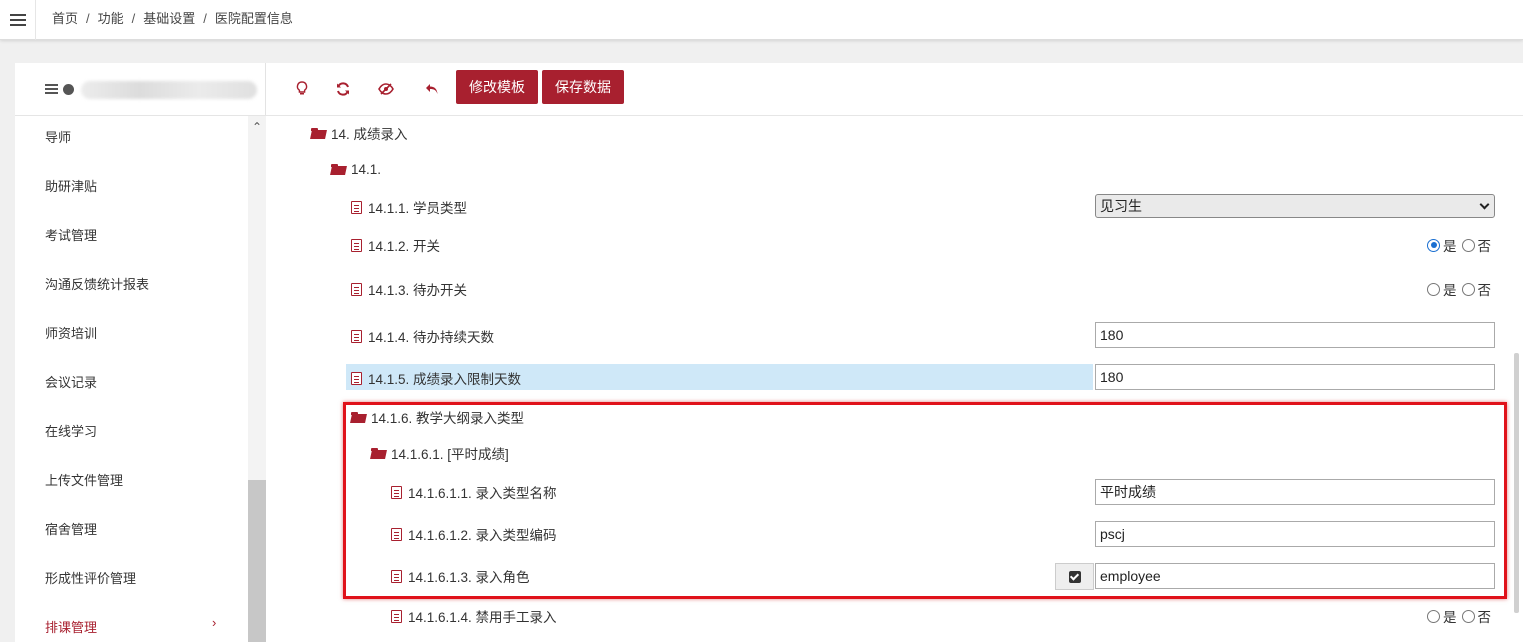  I want to click on sidebar-item-dormitory: 宿舍管理, so click(71, 528).